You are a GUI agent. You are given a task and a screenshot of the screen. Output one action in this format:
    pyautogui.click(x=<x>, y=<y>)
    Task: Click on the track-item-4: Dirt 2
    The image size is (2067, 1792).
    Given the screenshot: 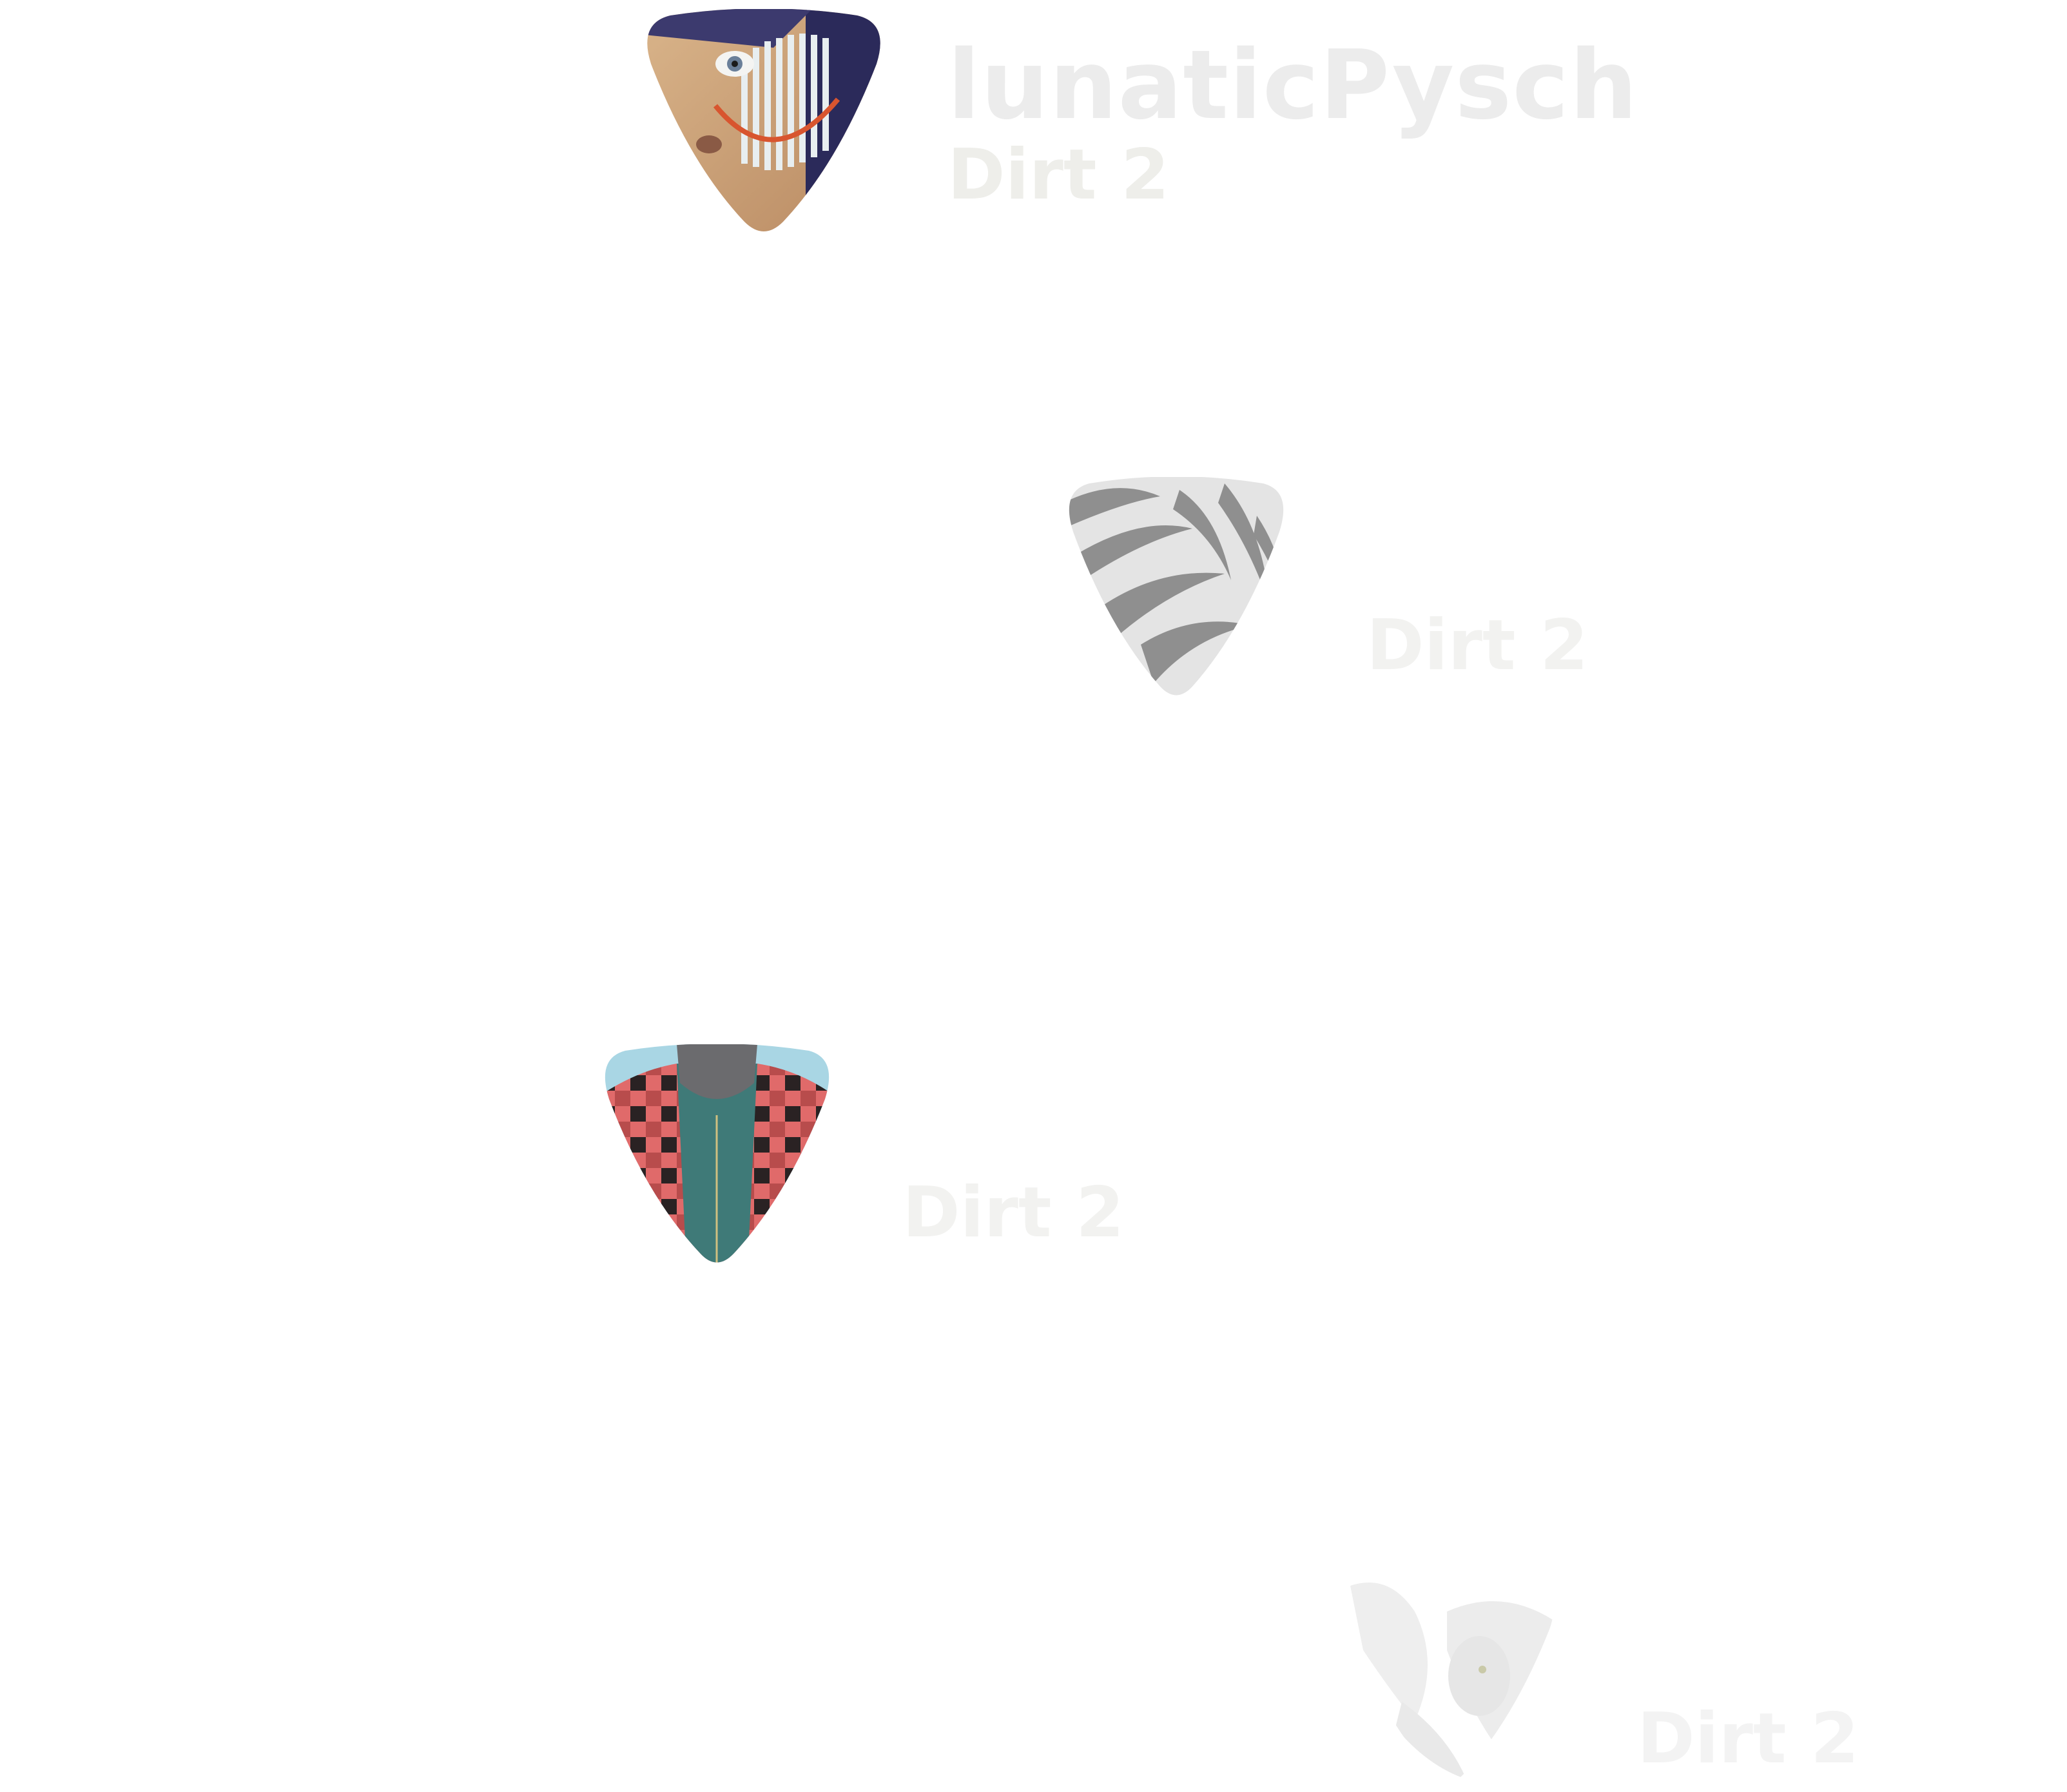 What is the action you would take?
    pyautogui.click(x=1033, y=1676)
    